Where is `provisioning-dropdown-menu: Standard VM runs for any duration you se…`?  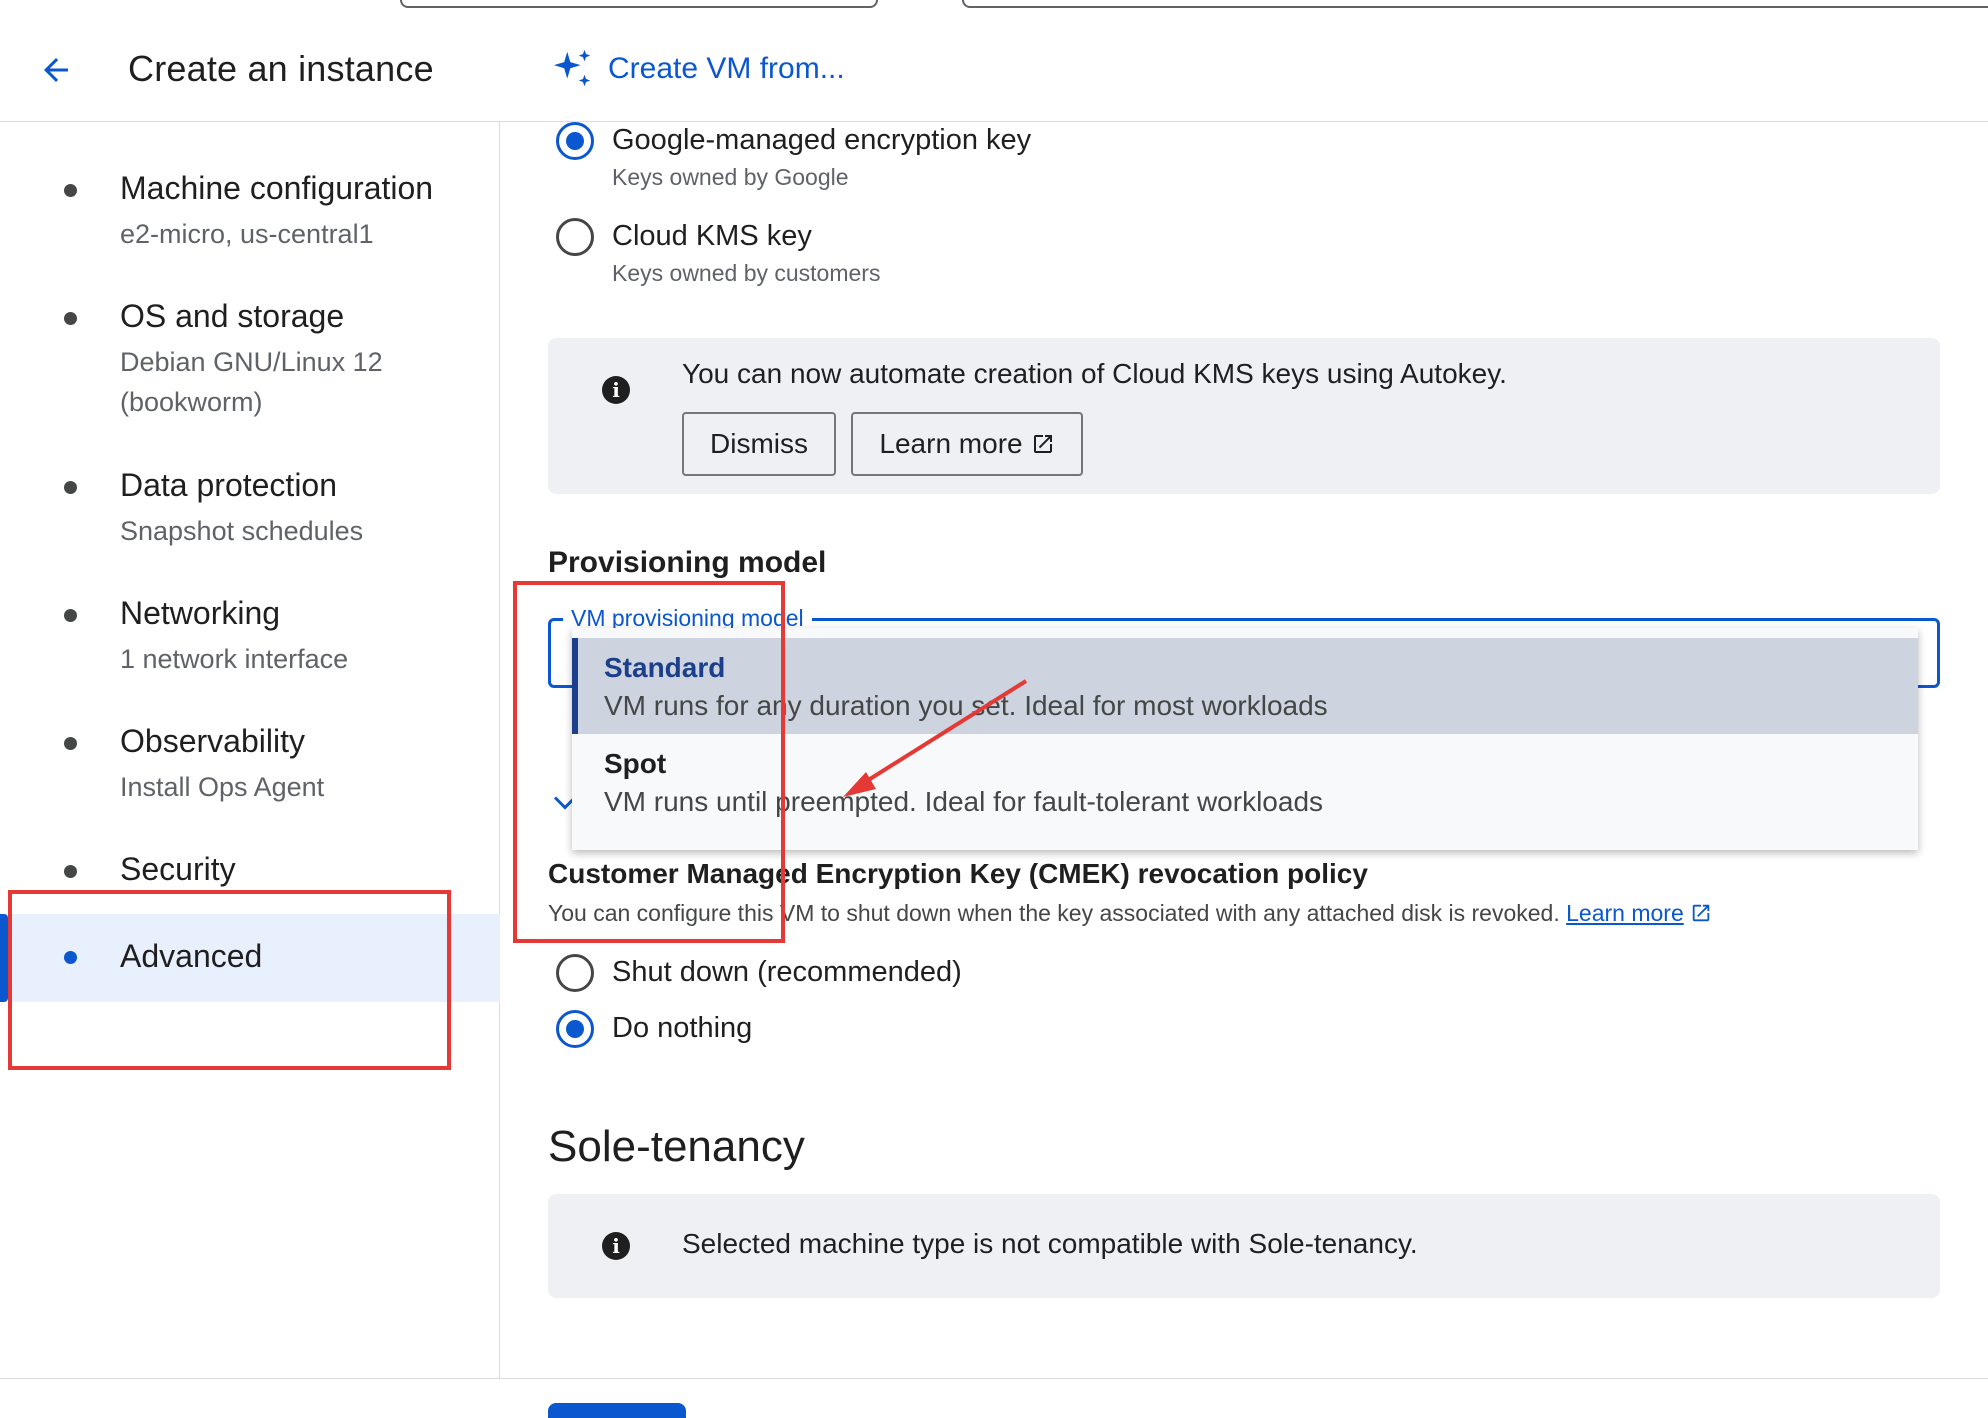 provisioning-dropdown-menu: Standard VM runs for any duration you se… is located at coordinates (1245, 739).